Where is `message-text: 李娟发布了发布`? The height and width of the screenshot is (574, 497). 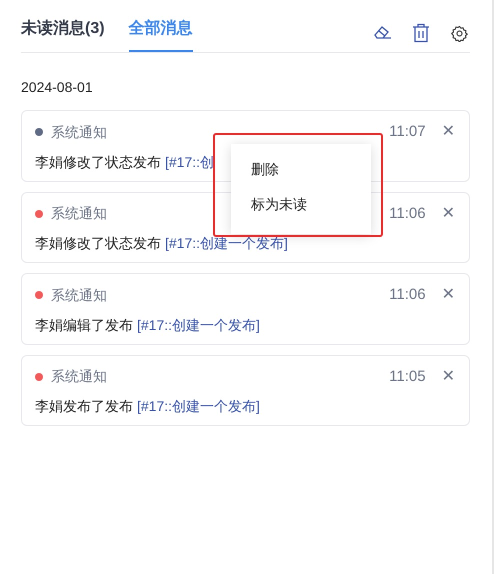 message-text: 李娟发布了发布 is located at coordinates (84, 406).